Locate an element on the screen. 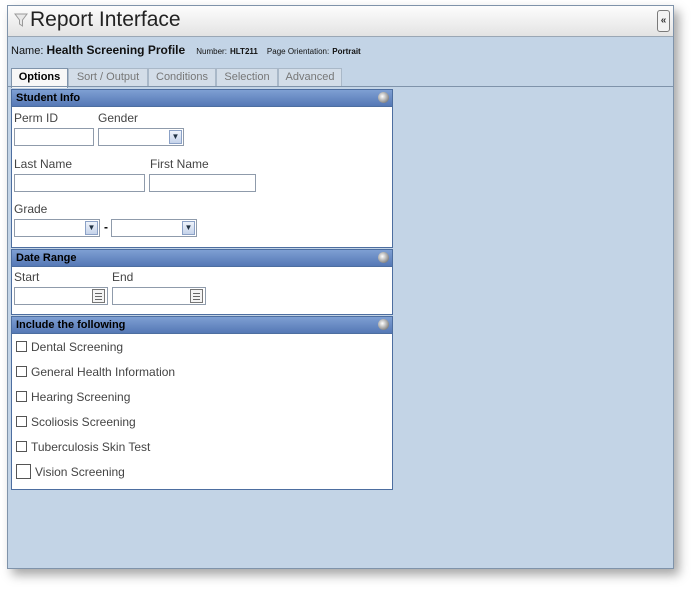  number-label: Number: is located at coordinates (211, 51).